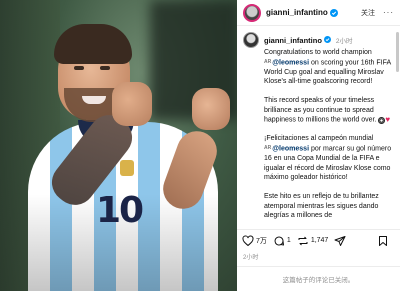 Image resolution: width=400 pixels, height=291 pixels. What do you see at coordinates (319, 139) in the screenshot?
I see `caption-text: ¡Felicitaciones al campeón mundial` at bounding box center [319, 139].